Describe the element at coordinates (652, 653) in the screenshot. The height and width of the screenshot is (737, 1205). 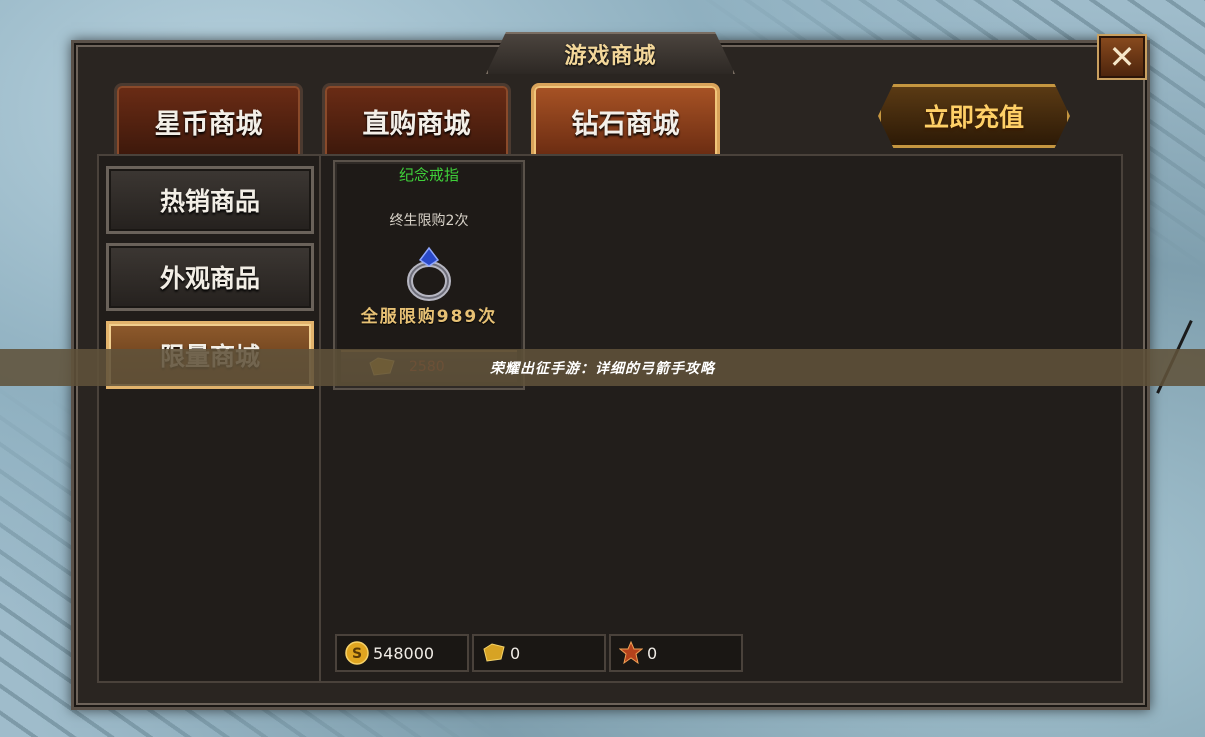
I see `currency-badge-value: 0` at that location.